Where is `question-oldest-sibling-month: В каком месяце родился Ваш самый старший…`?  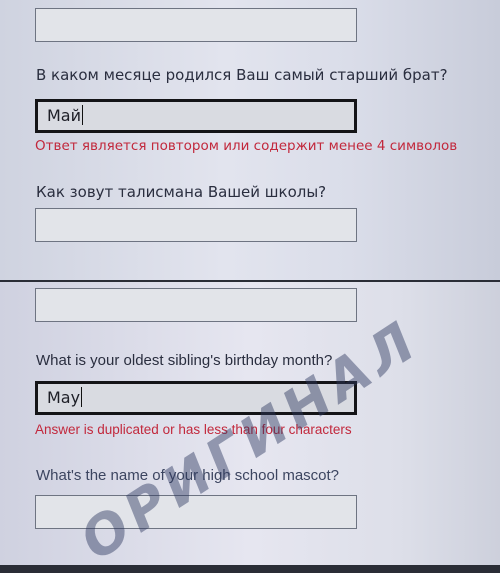
question-oldest-sibling-month: В каком месяце родился Ваш самый старший… is located at coordinates (242, 75).